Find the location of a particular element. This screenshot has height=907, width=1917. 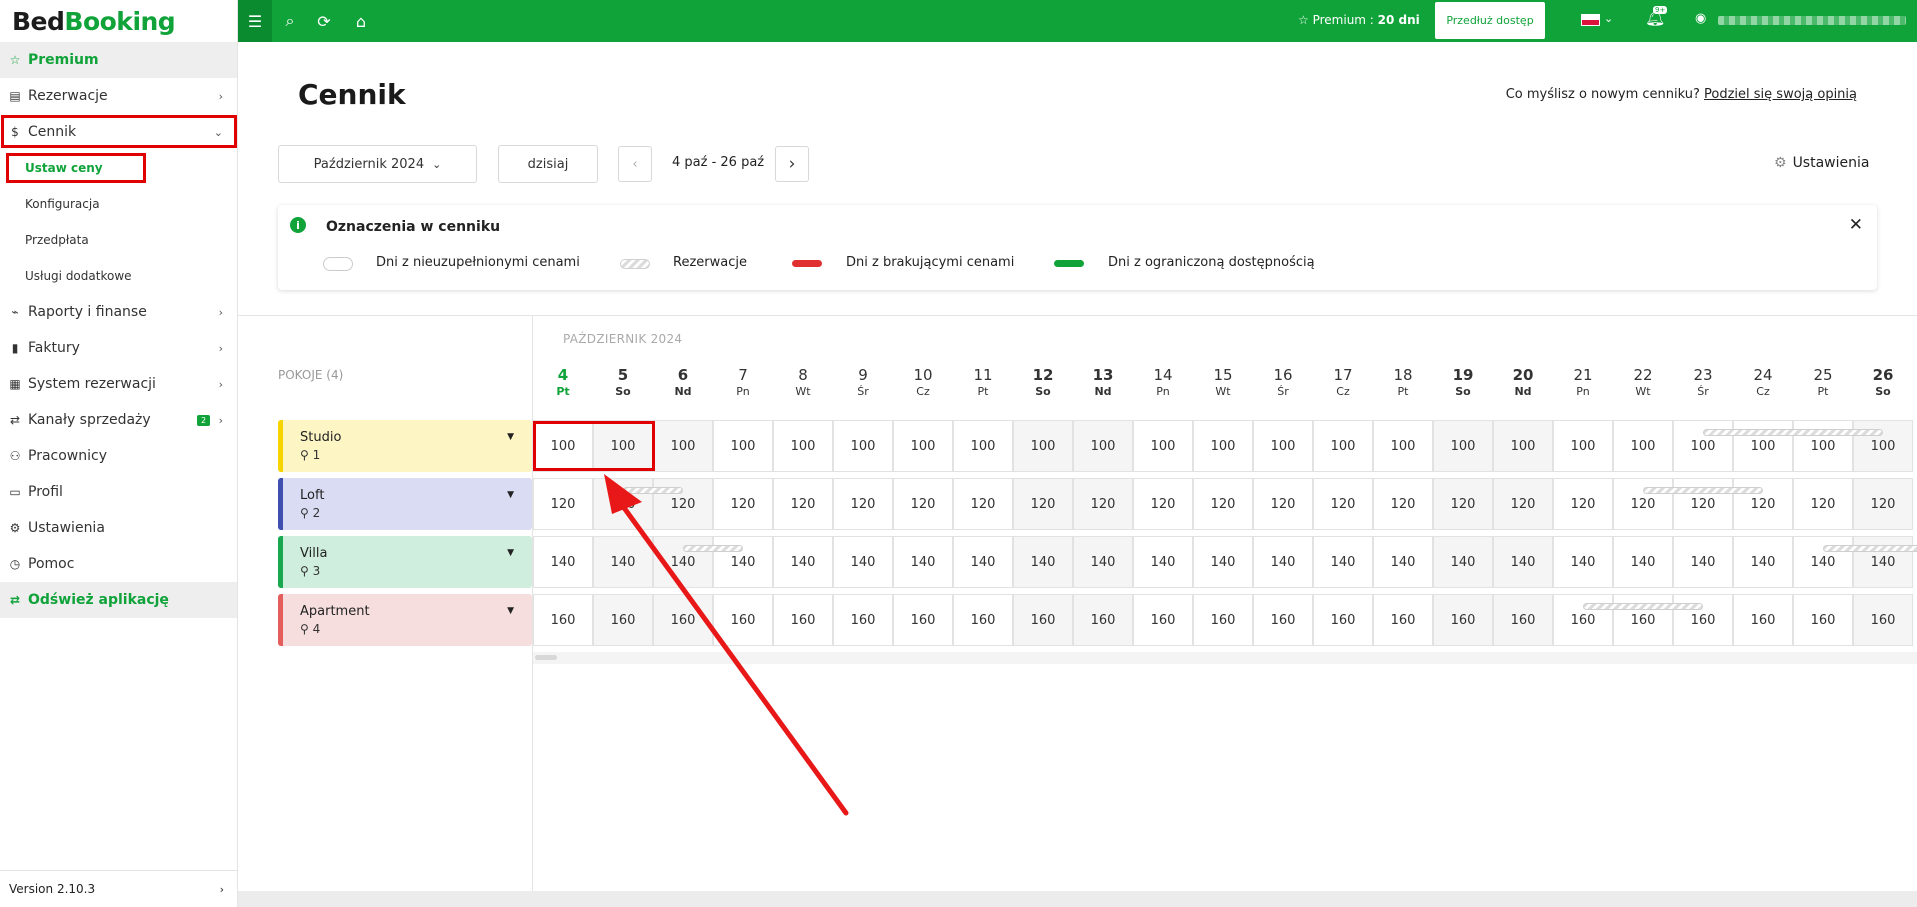

sidebar-subitem-extra-services: Usługi dodatkowe is located at coordinates (118, 276).